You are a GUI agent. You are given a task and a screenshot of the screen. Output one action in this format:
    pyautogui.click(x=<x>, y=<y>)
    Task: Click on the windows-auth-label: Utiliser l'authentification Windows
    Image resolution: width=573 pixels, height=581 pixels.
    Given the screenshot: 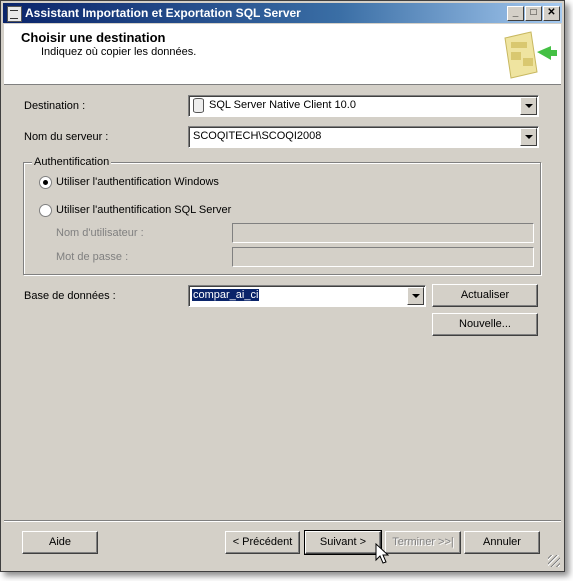 What is the action you would take?
    pyautogui.click(x=137, y=182)
    